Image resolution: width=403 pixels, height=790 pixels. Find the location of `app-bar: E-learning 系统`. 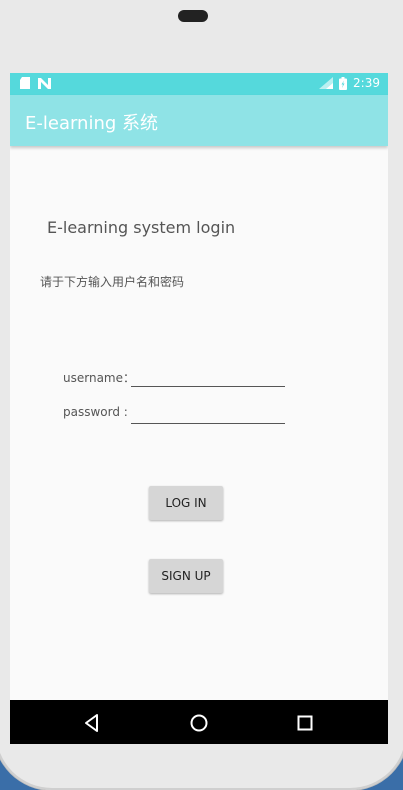

app-bar: E-learning 系统 is located at coordinates (199, 120).